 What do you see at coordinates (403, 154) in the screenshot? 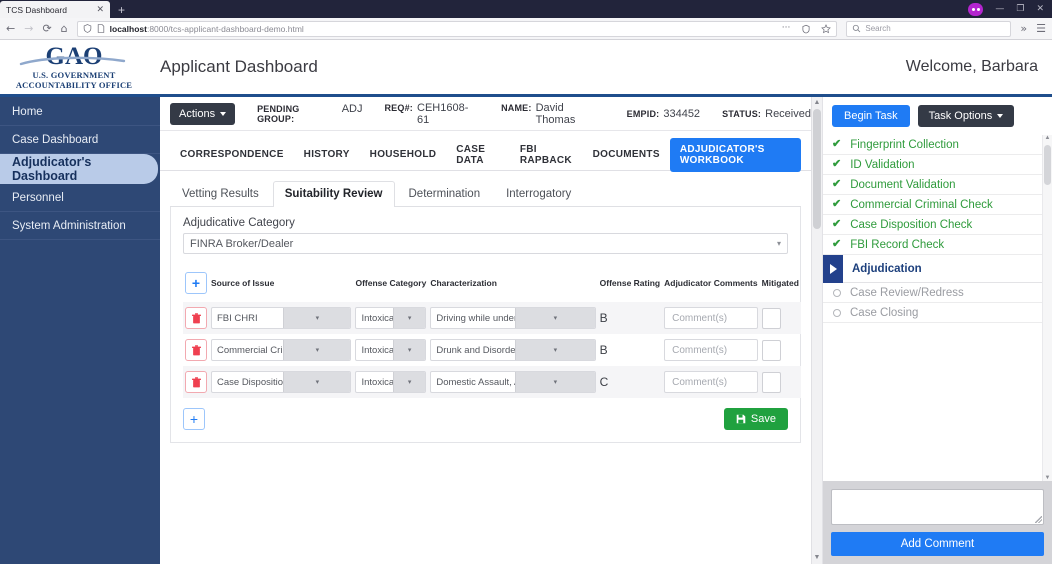
I see `tab-household: Household` at bounding box center [403, 154].